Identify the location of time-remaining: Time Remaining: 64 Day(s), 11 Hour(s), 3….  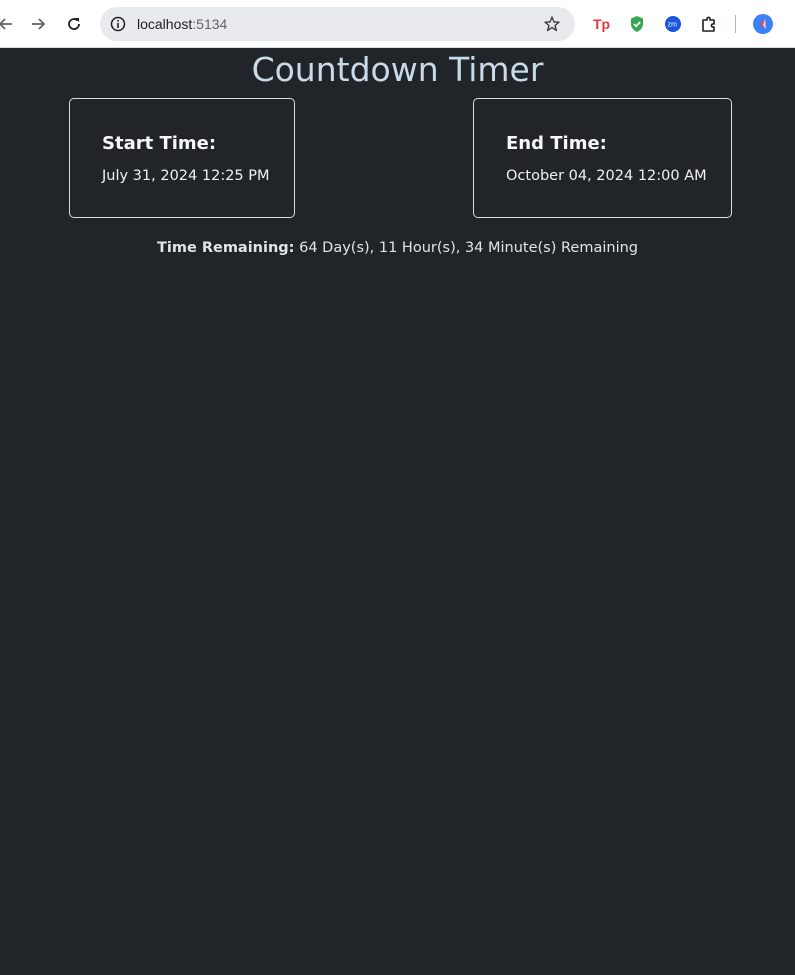
(397, 248).